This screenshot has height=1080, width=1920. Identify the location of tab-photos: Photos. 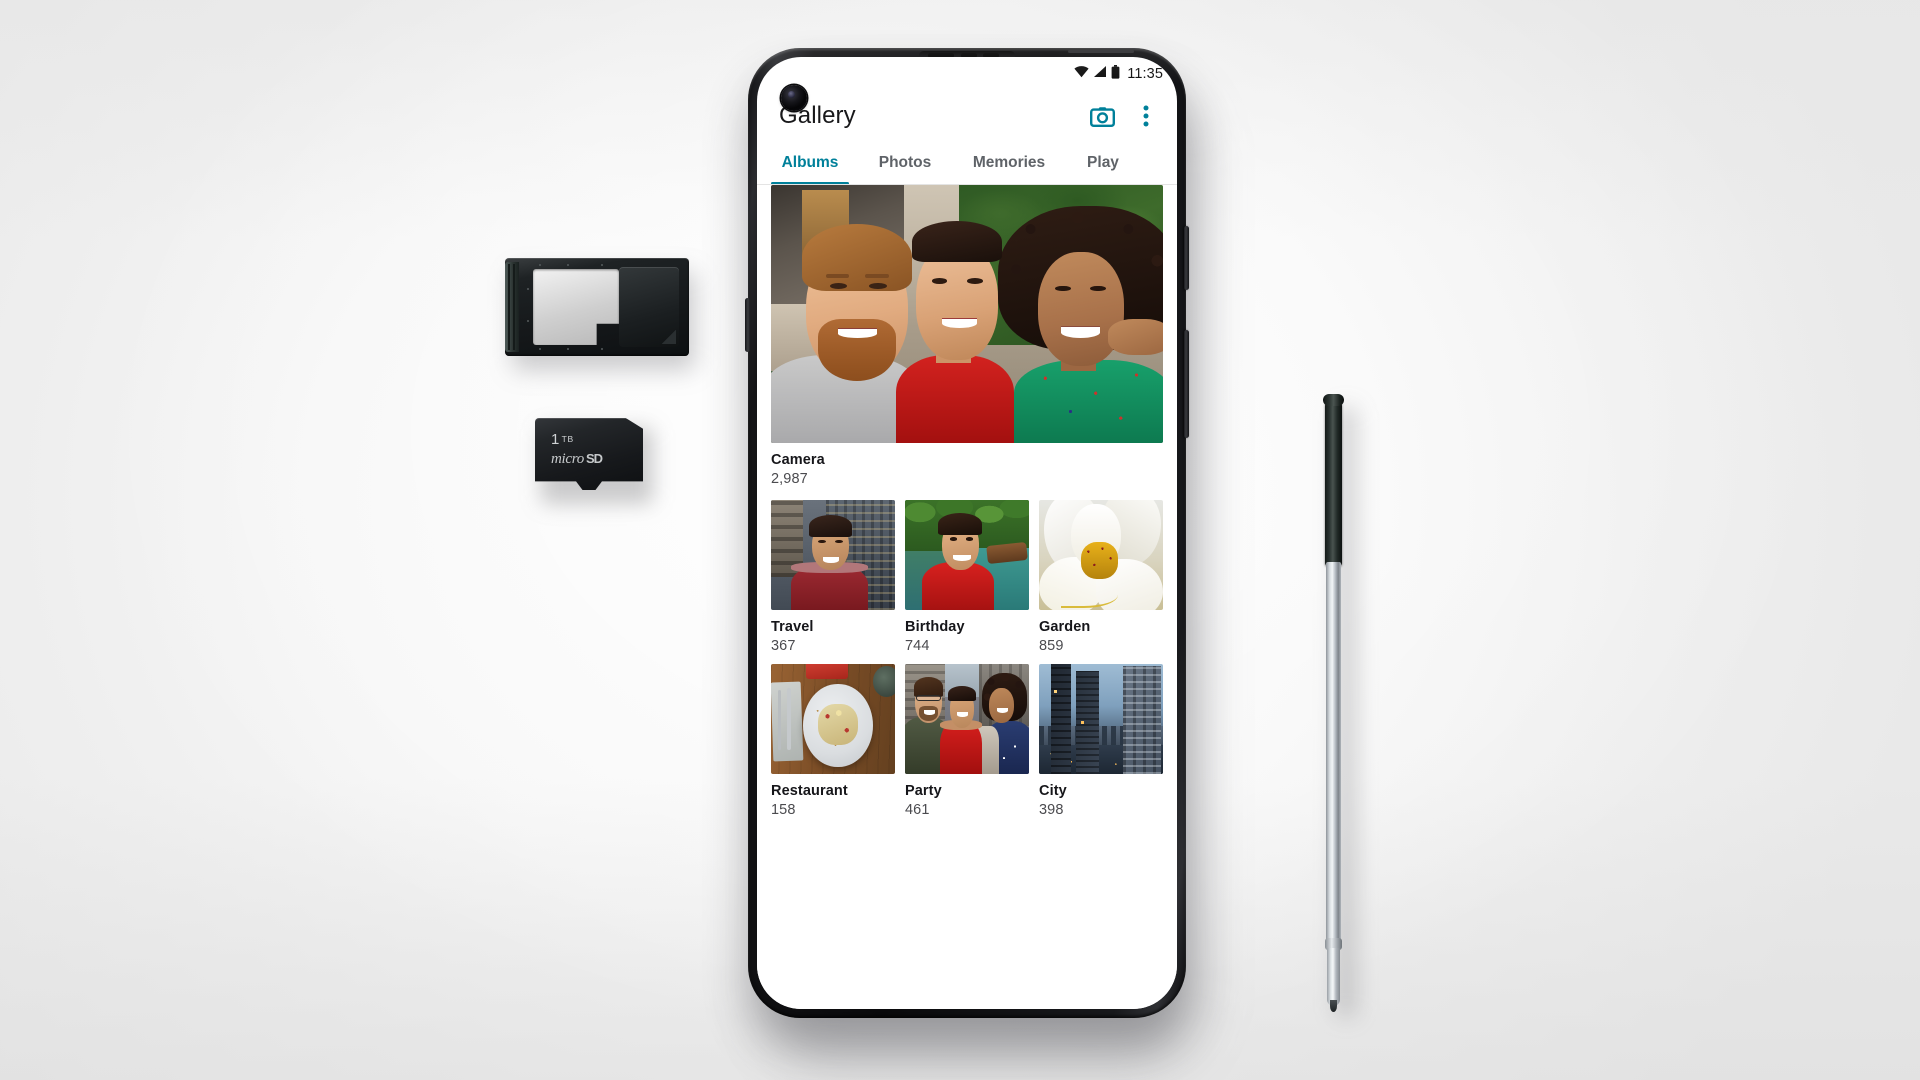
(905, 163).